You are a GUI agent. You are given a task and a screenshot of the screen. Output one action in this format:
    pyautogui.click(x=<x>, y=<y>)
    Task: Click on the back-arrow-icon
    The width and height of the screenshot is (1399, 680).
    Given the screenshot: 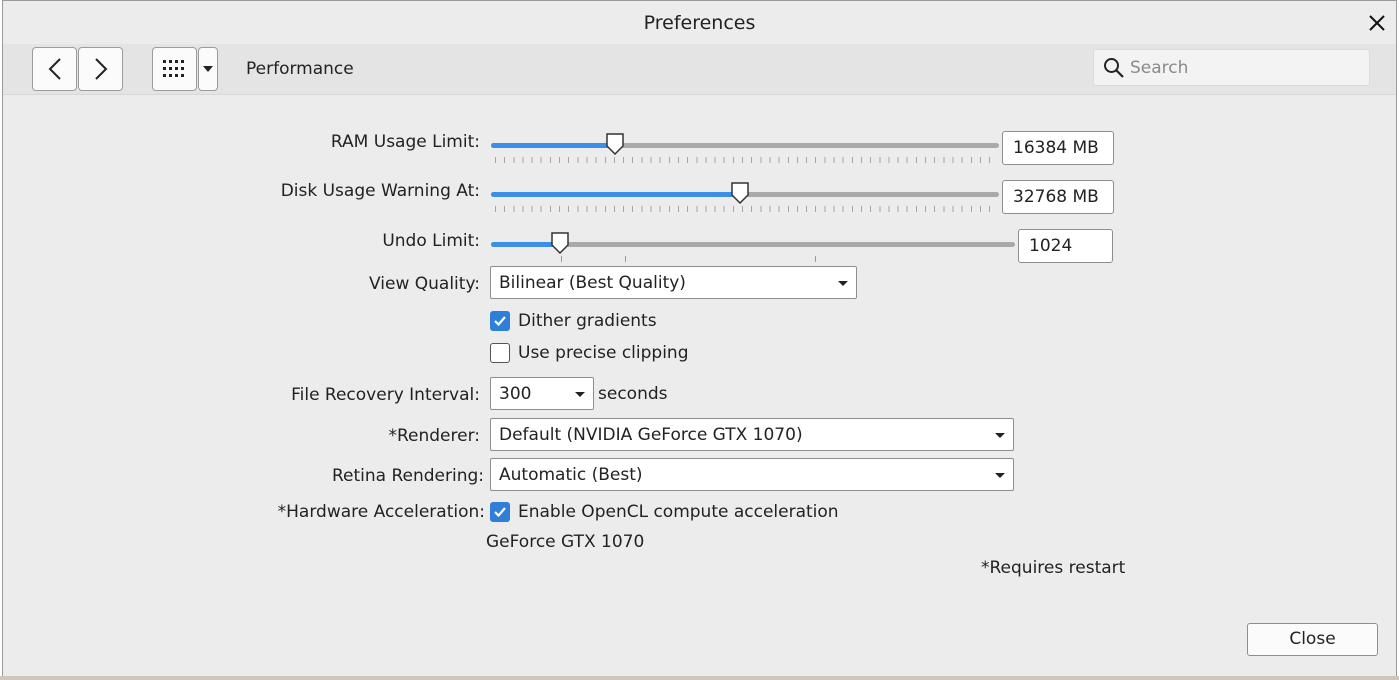 What is the action you would take?
    pyautogui.click(x=54, y=69)
    